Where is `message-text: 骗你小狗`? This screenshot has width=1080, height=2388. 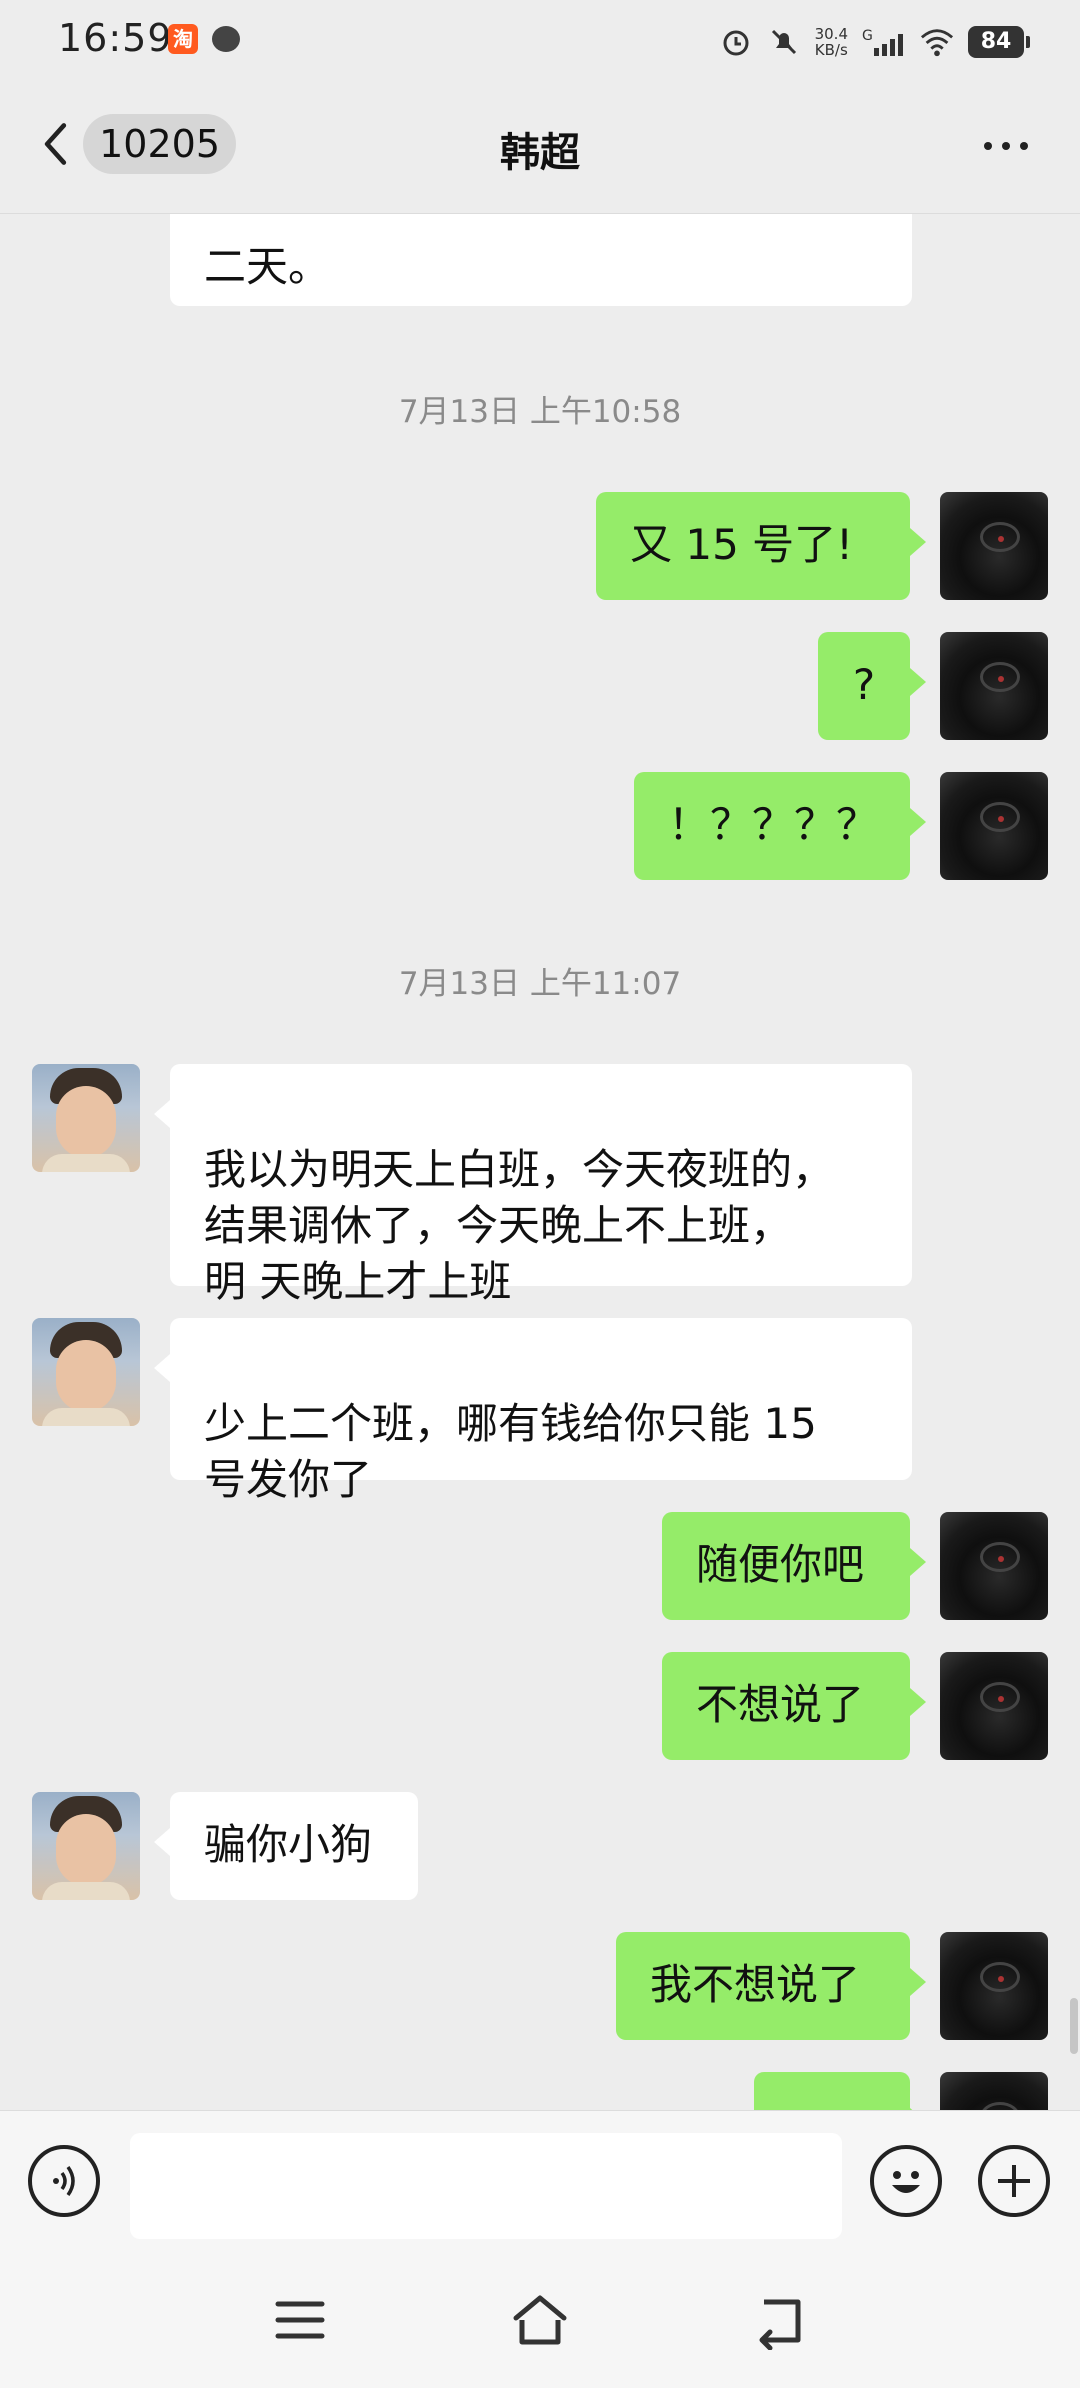
message-text: 骗你小狗 is located at coordinates (288, 1844).